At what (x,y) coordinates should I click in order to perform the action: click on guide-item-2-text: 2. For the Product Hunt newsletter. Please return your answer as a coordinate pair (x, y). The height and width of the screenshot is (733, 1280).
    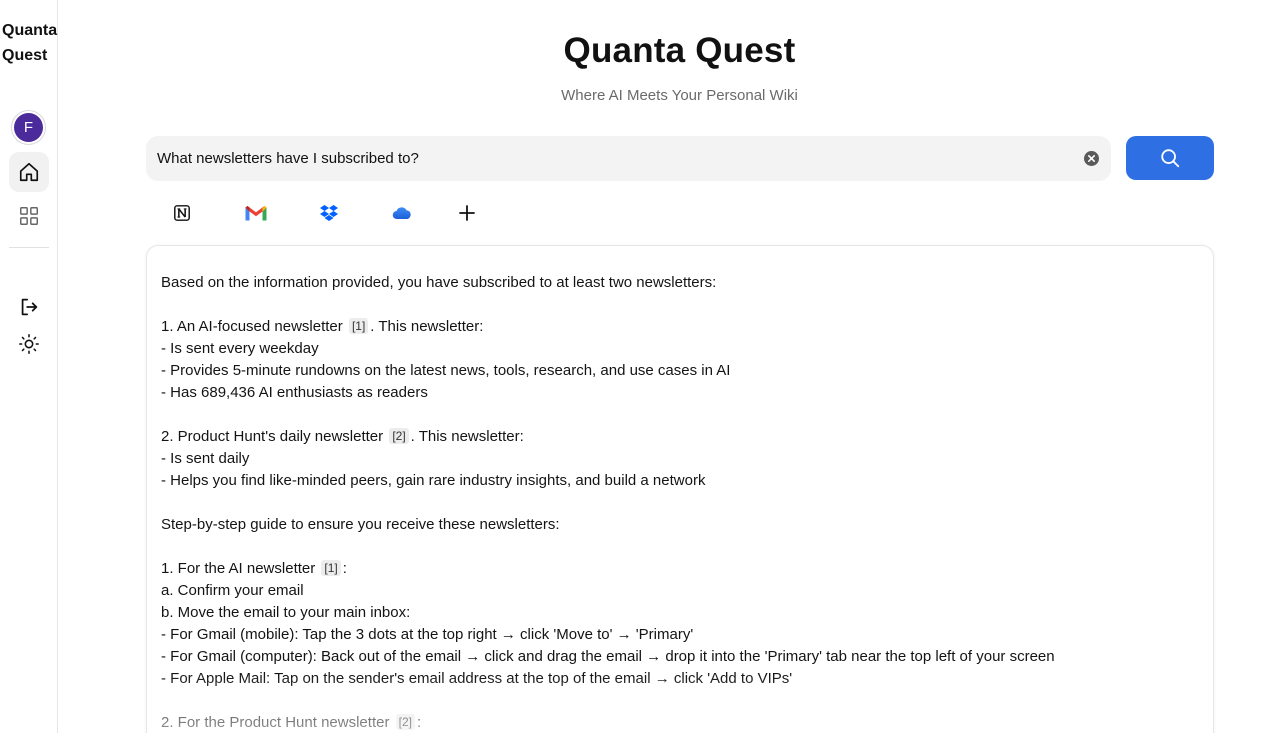
    Looking at the image, I should click on (275, 722).